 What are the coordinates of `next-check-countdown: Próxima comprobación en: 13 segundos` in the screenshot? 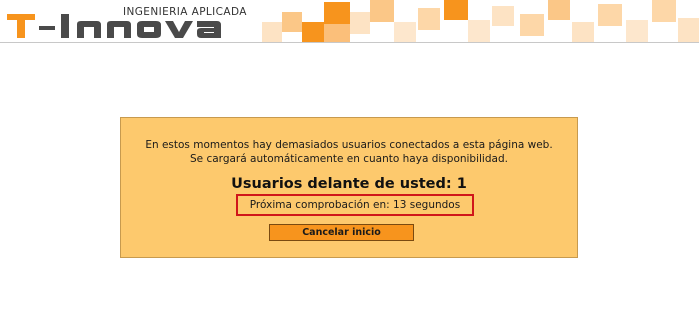 It's located at (355, 205).